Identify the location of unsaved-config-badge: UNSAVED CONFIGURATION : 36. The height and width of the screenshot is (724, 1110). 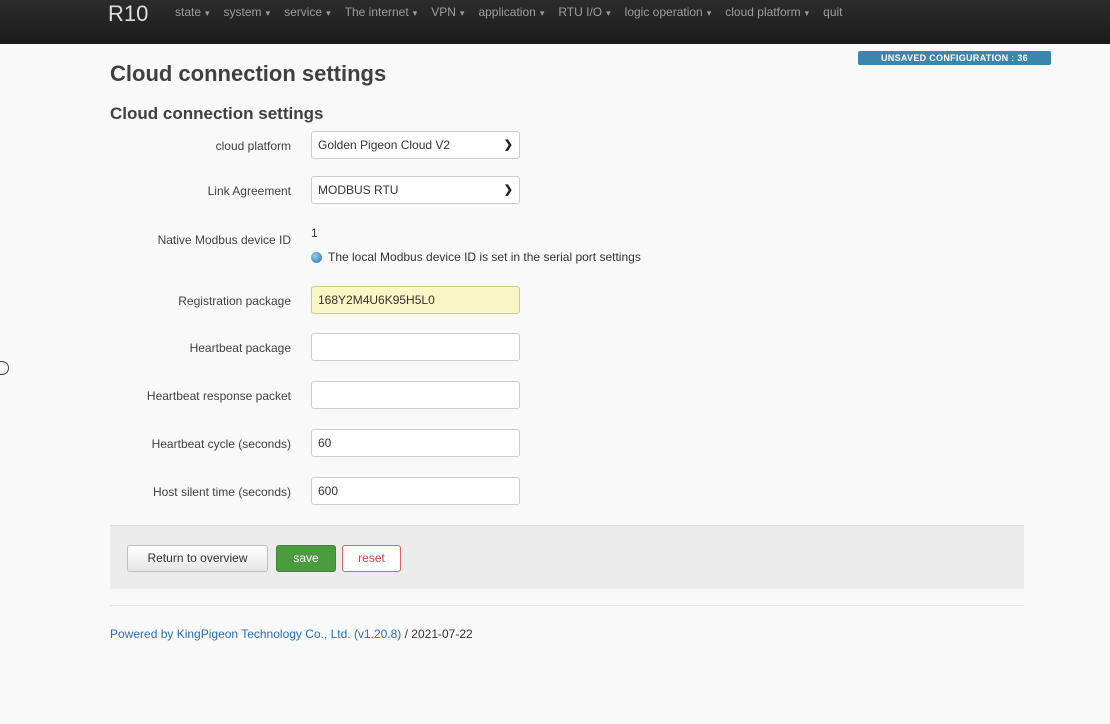
(954, 58).